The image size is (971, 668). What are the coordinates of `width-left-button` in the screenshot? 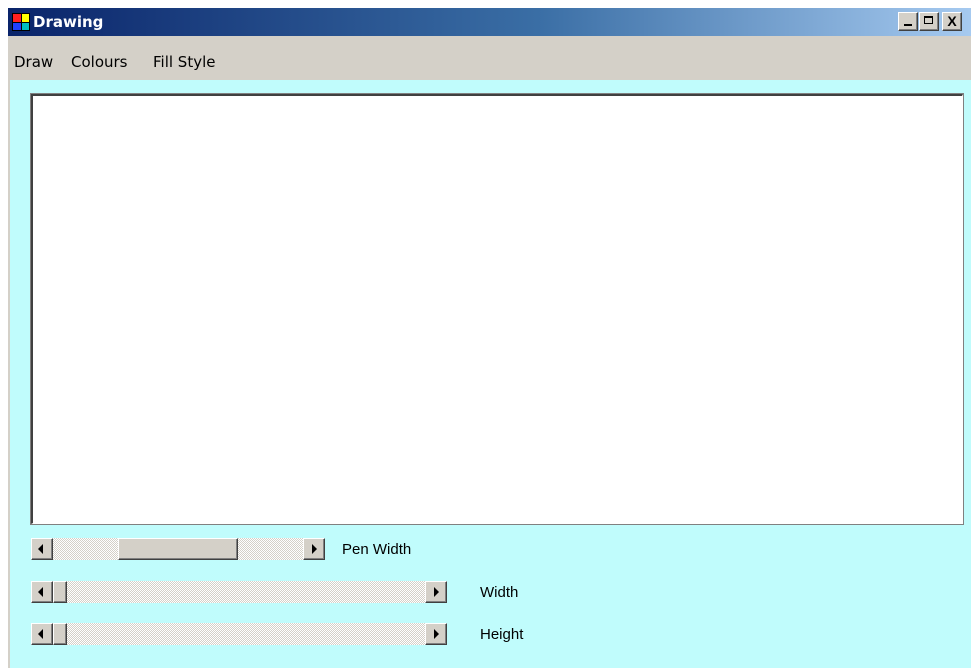 It's located at (42, 592).